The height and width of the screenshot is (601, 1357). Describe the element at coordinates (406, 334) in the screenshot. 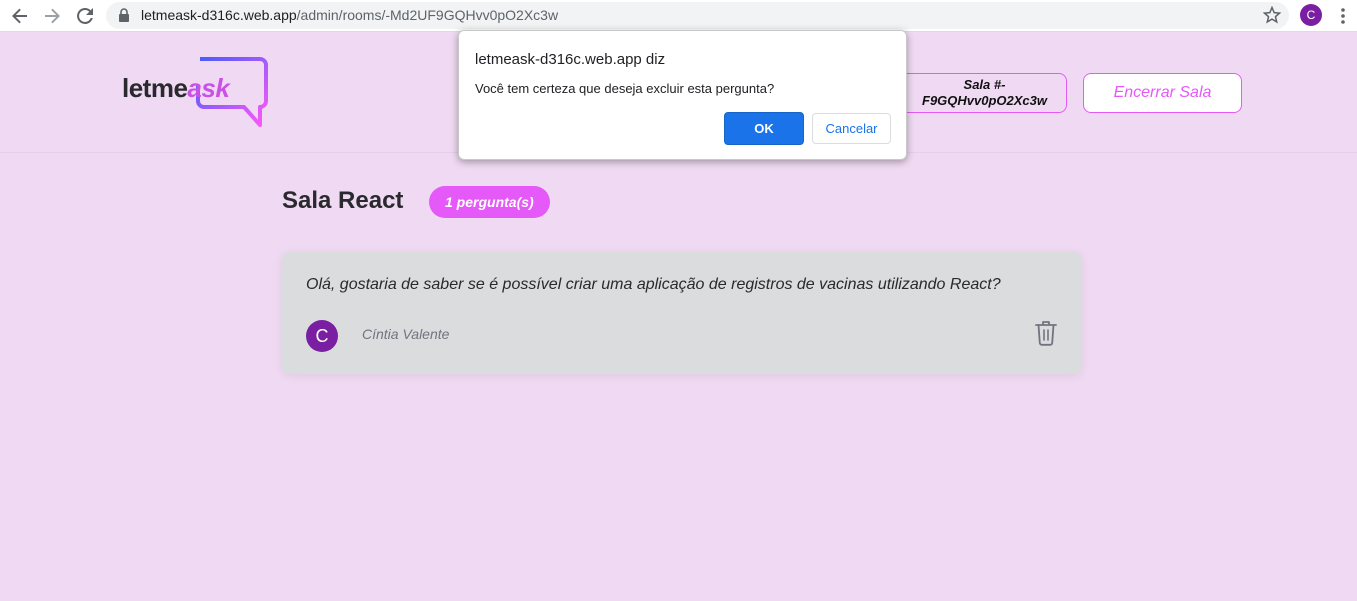

I see `author-name: Cíntia Valente` at that location.